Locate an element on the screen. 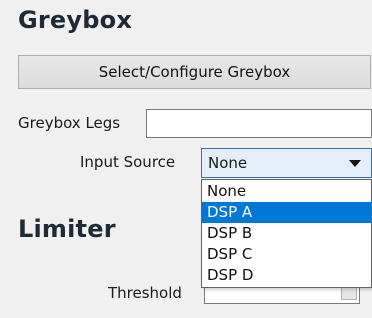  dropdown-option-dsp-b: DSP B is located at coordinates (286, 233).